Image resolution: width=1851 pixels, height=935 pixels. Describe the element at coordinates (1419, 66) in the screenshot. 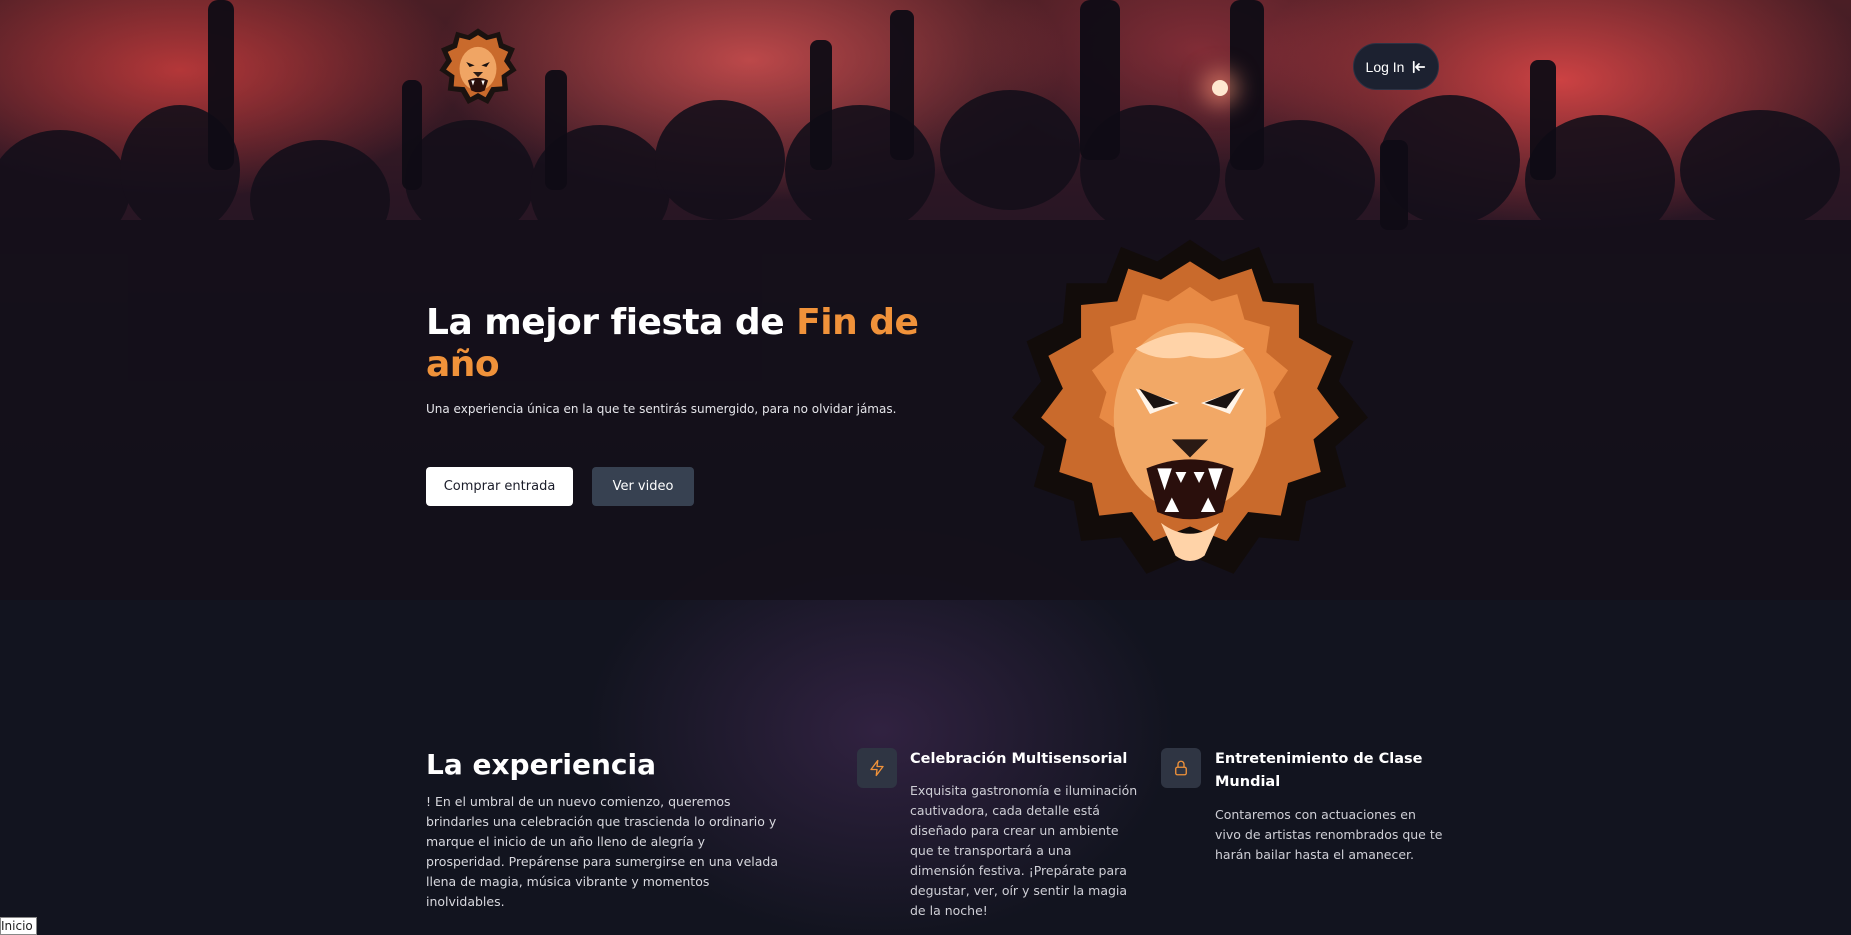

I see `arrow-to-left-icon` at that location.